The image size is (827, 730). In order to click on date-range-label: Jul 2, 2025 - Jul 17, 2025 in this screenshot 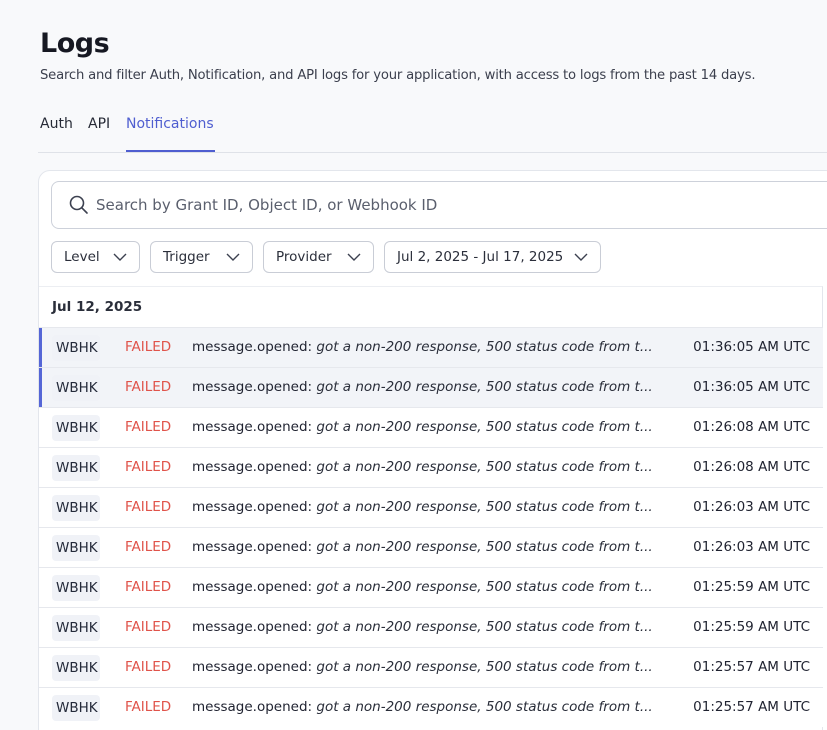, I will do `click(480, 257)`.